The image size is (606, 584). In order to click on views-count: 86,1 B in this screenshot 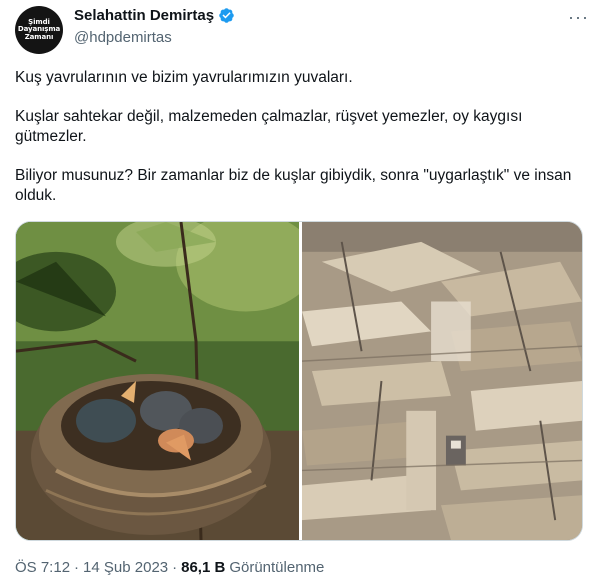, I will do `click(203, 567)`.